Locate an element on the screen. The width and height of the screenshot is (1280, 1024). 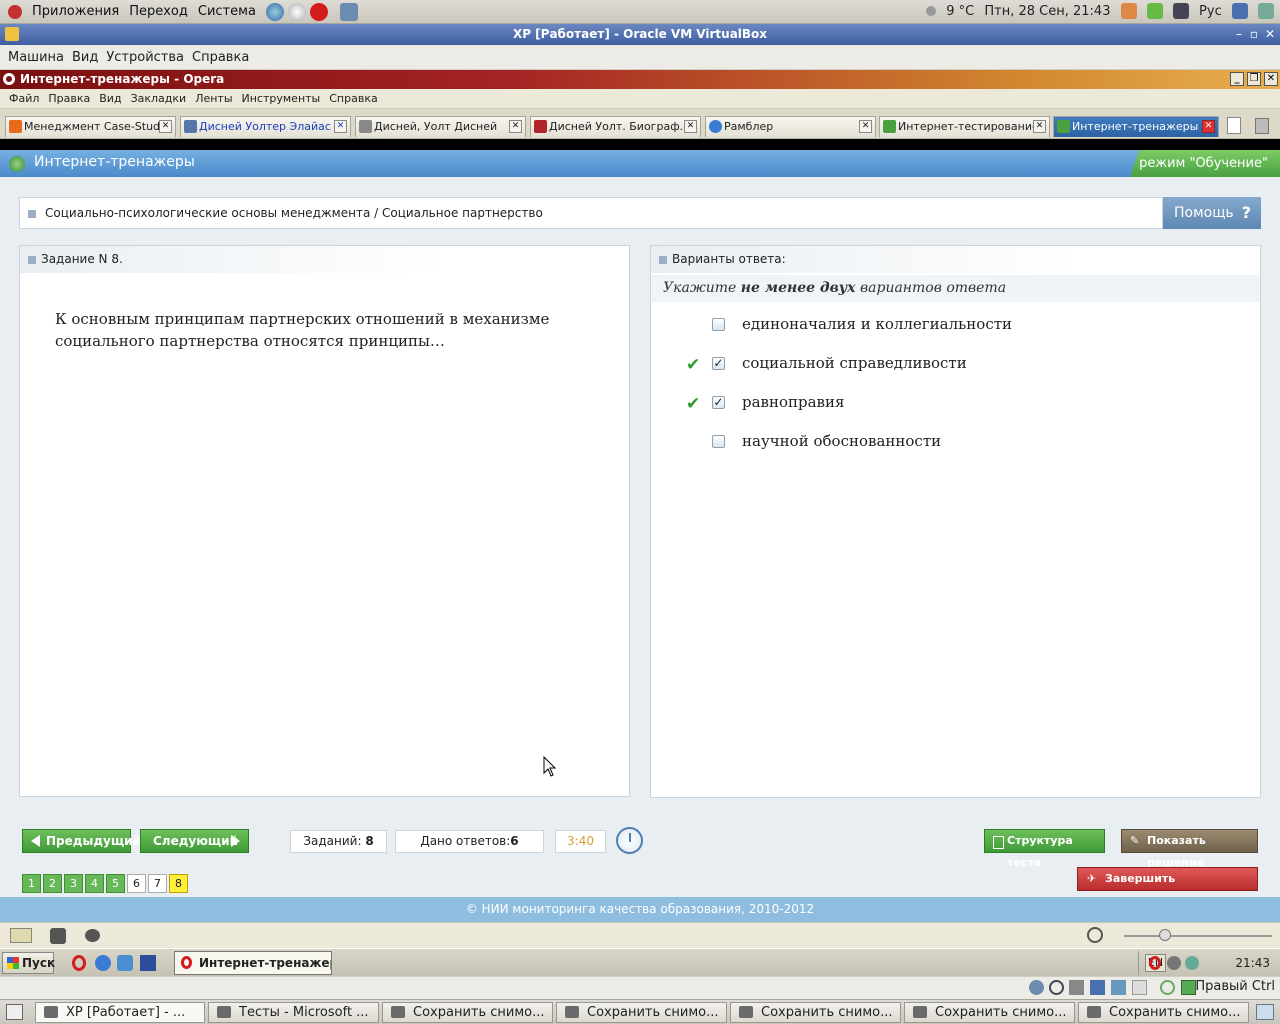
opera-menu-view: Вид is located at coordinates (110, 98).